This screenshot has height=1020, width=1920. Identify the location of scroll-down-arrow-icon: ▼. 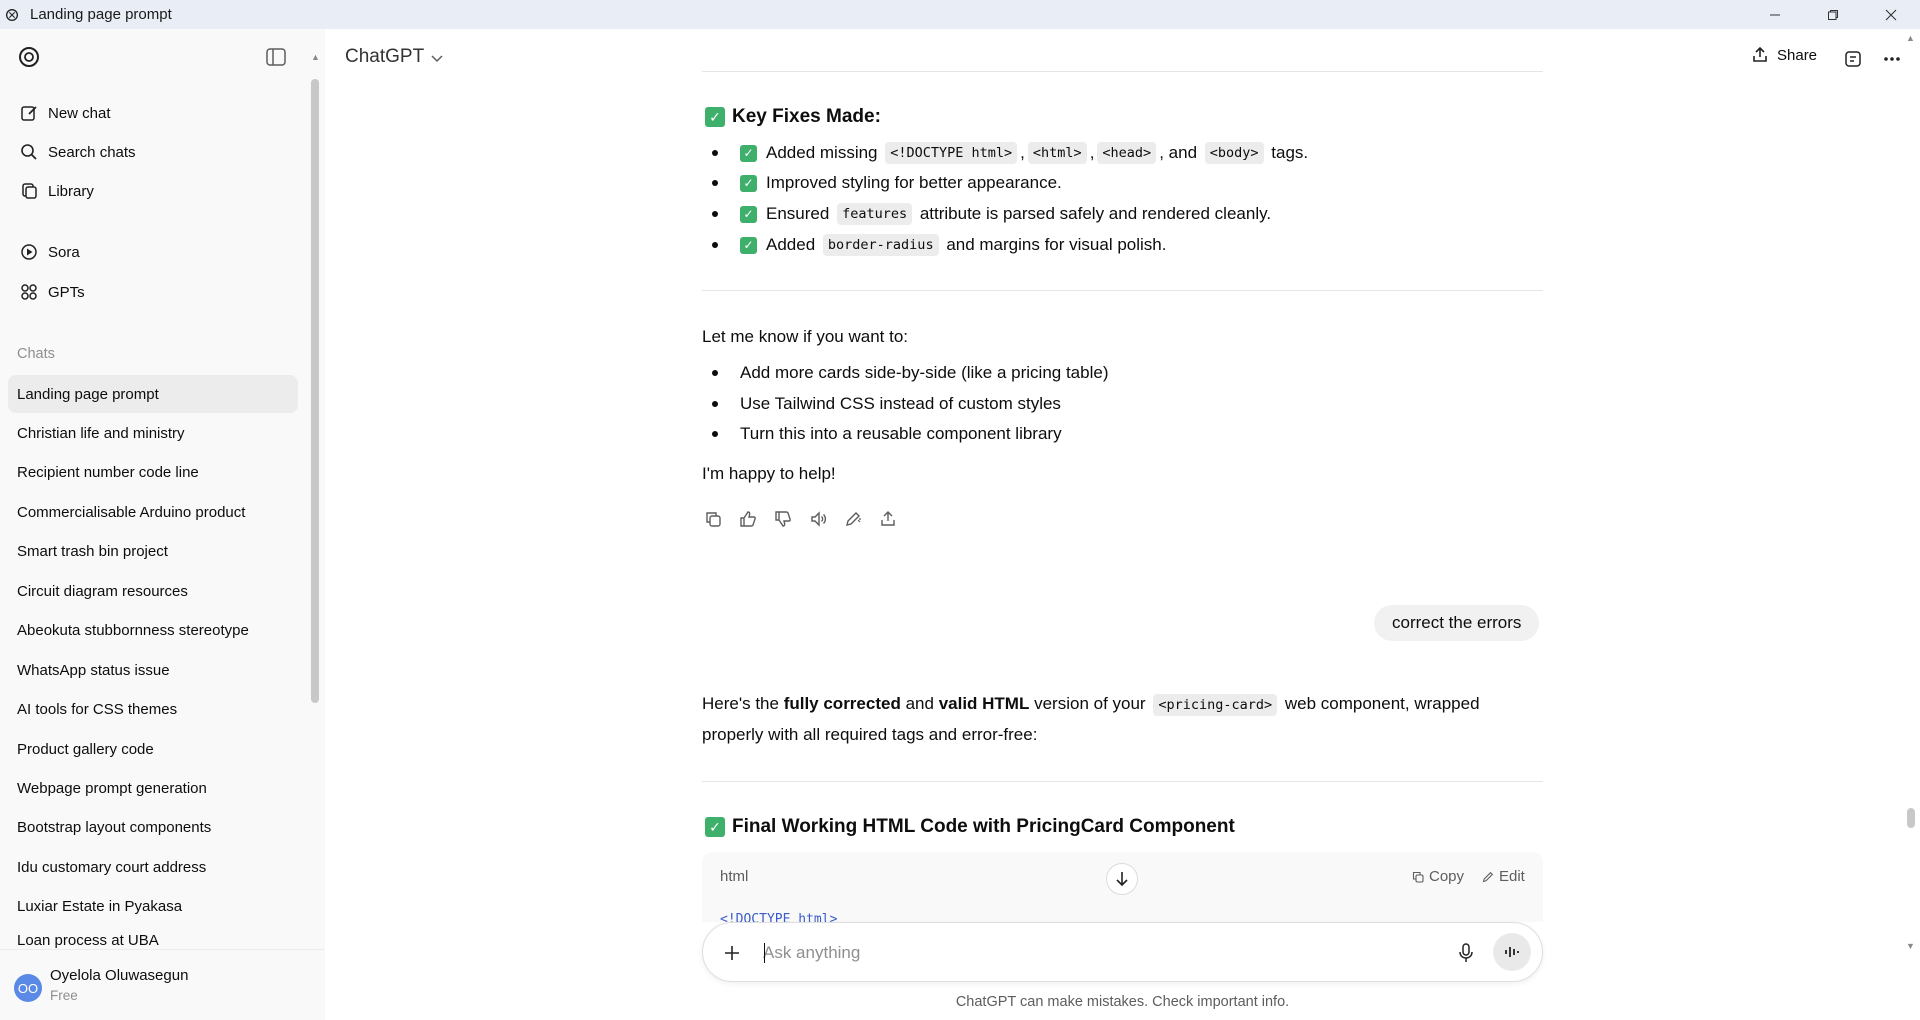
(1910, 946).